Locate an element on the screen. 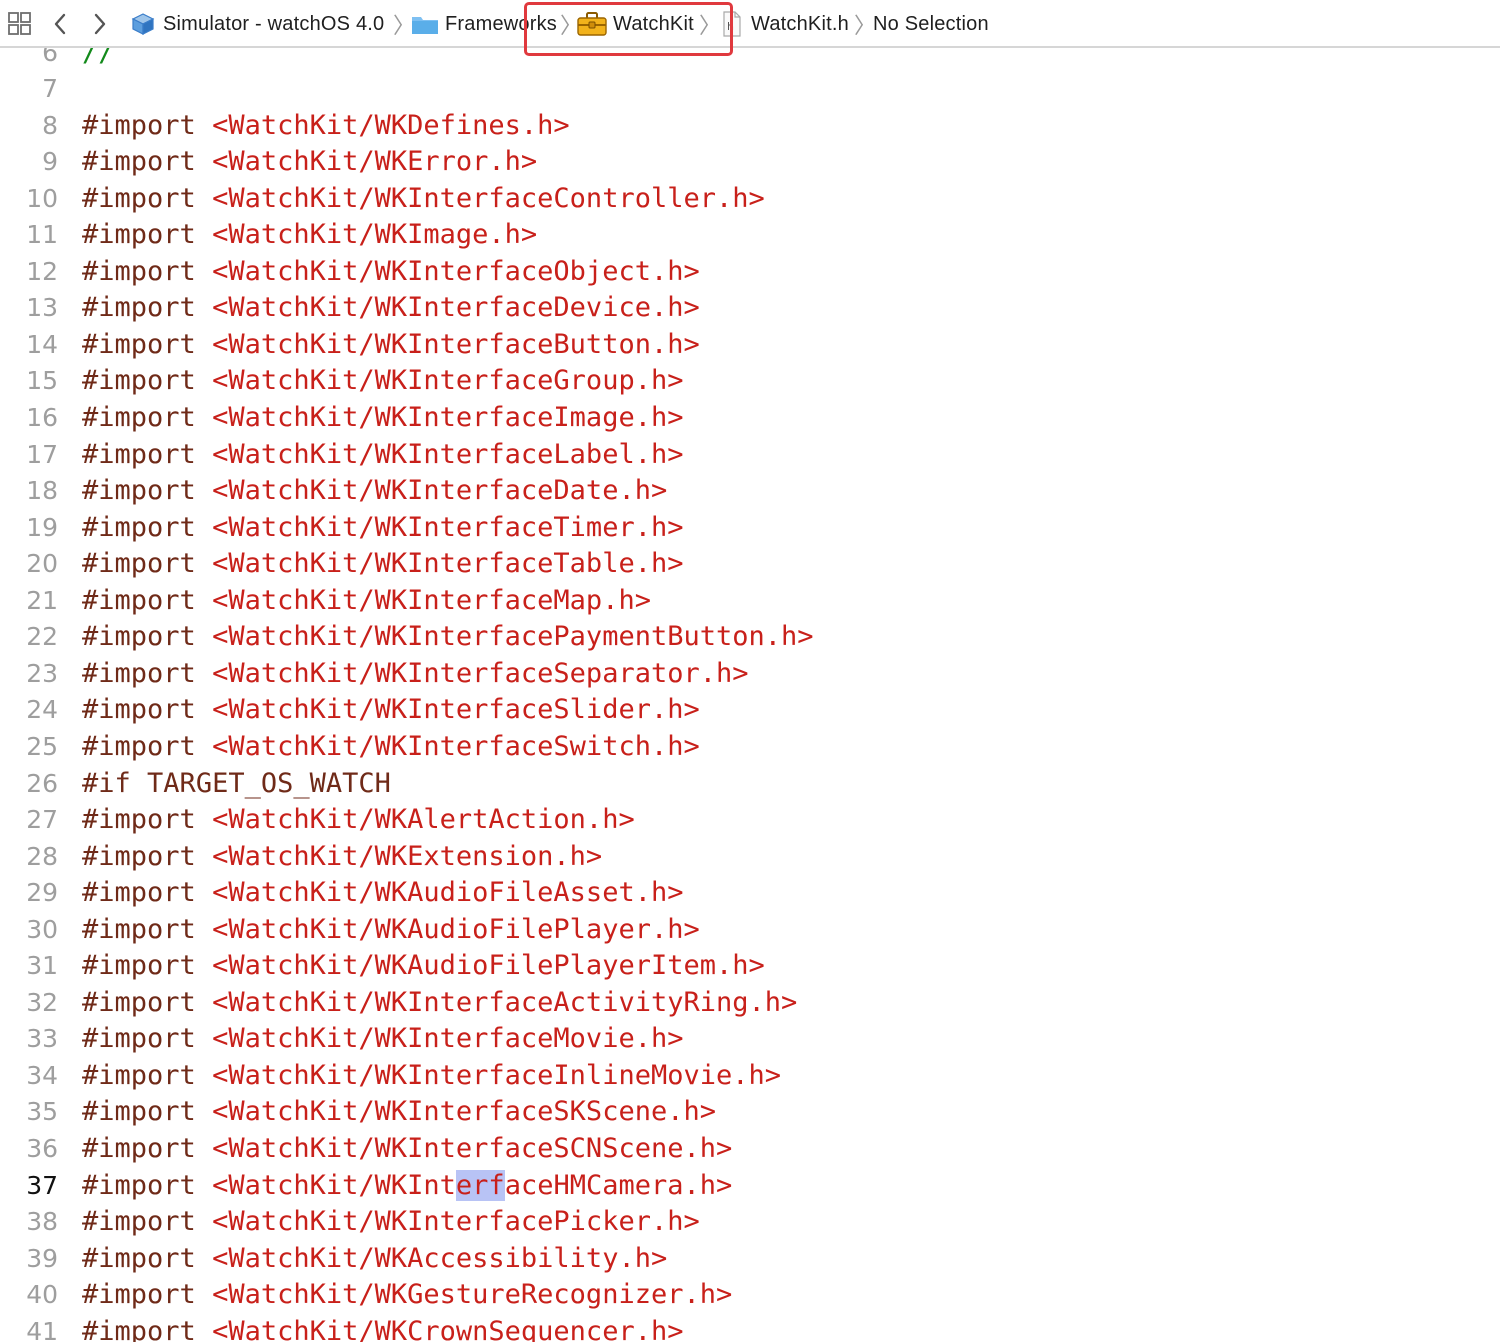 Image resolution: width=1500 pixels, height=1342 pixels. code-line: 8 #import <WatchKit/WKDefines.h> is located at coordinates (750, 125).